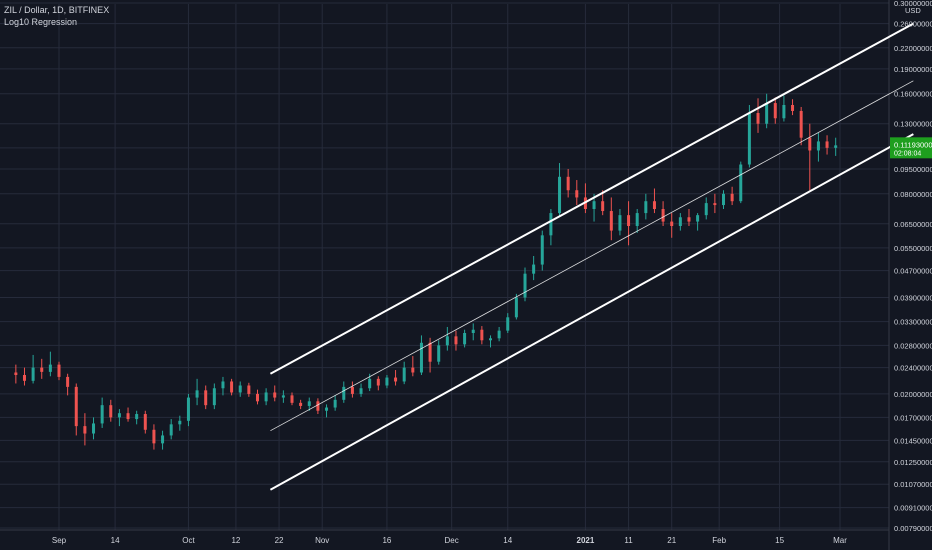 The width and height of the screenshot is (932, 550). What do you see at coordinates (913, 417) in the screenshot?
I see `price-tick-label: 0.01700000` at bounding box center [913, 417].